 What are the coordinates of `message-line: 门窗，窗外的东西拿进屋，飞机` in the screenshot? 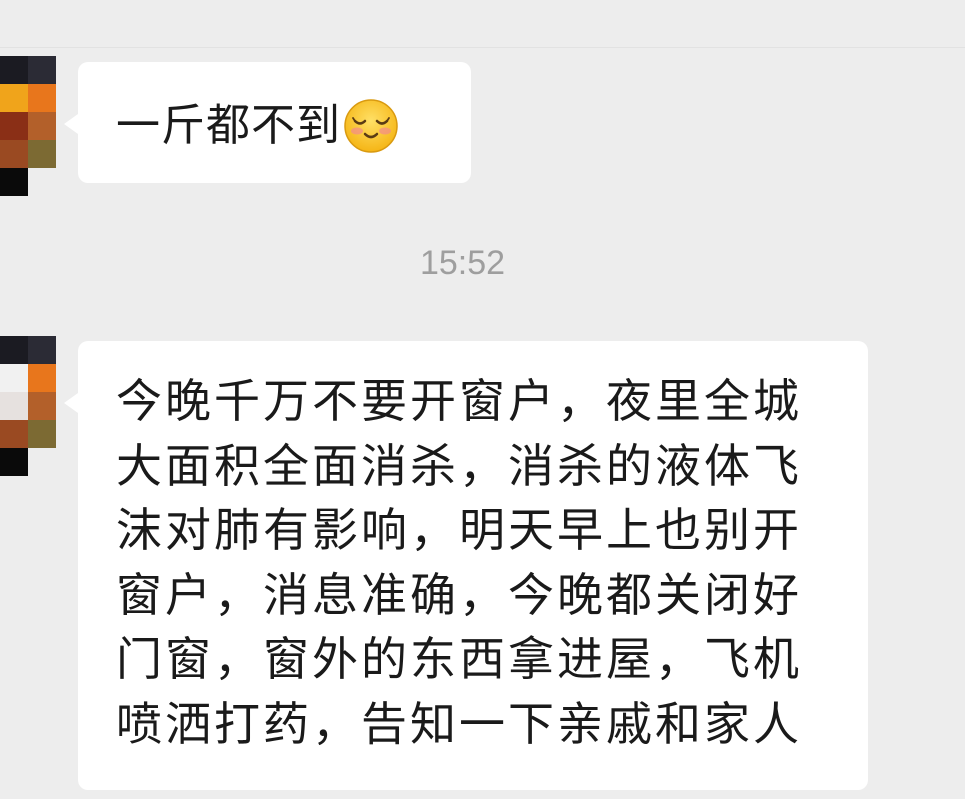 It's located at (459, 659).